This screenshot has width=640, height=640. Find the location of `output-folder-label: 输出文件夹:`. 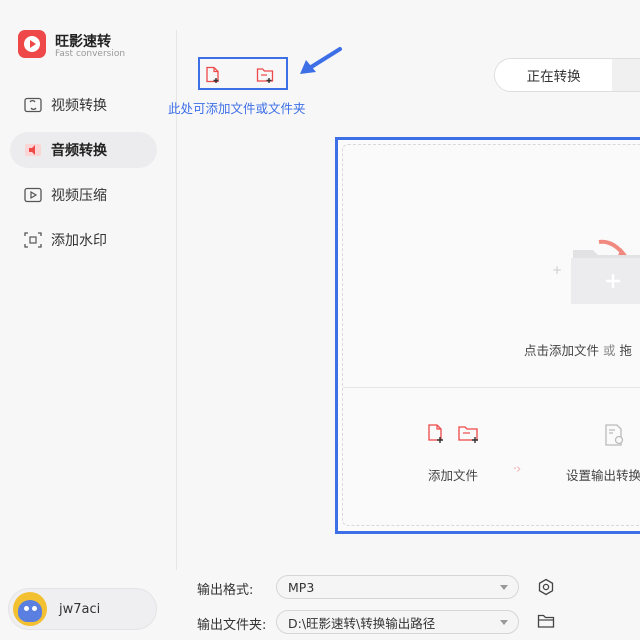

output-folder-label: 输出文件夹: is located at coordinates (232, 625).